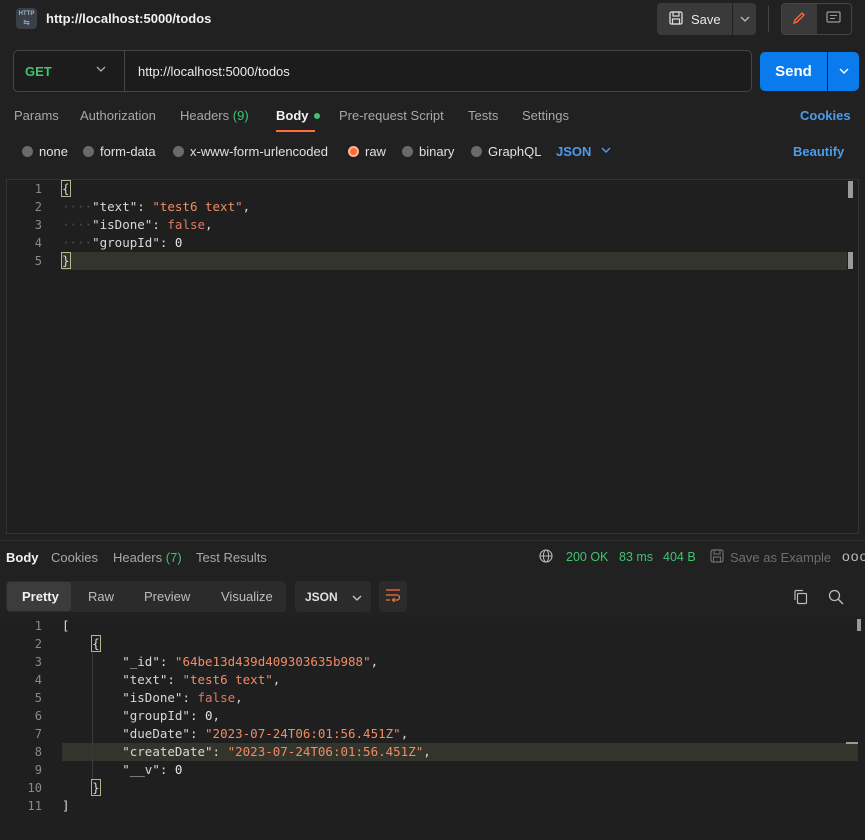 The image size is (865, 840). Describe the element at coordinates (156, 733) in the screenshot. I see `code-token: "dueDate"` at that location.